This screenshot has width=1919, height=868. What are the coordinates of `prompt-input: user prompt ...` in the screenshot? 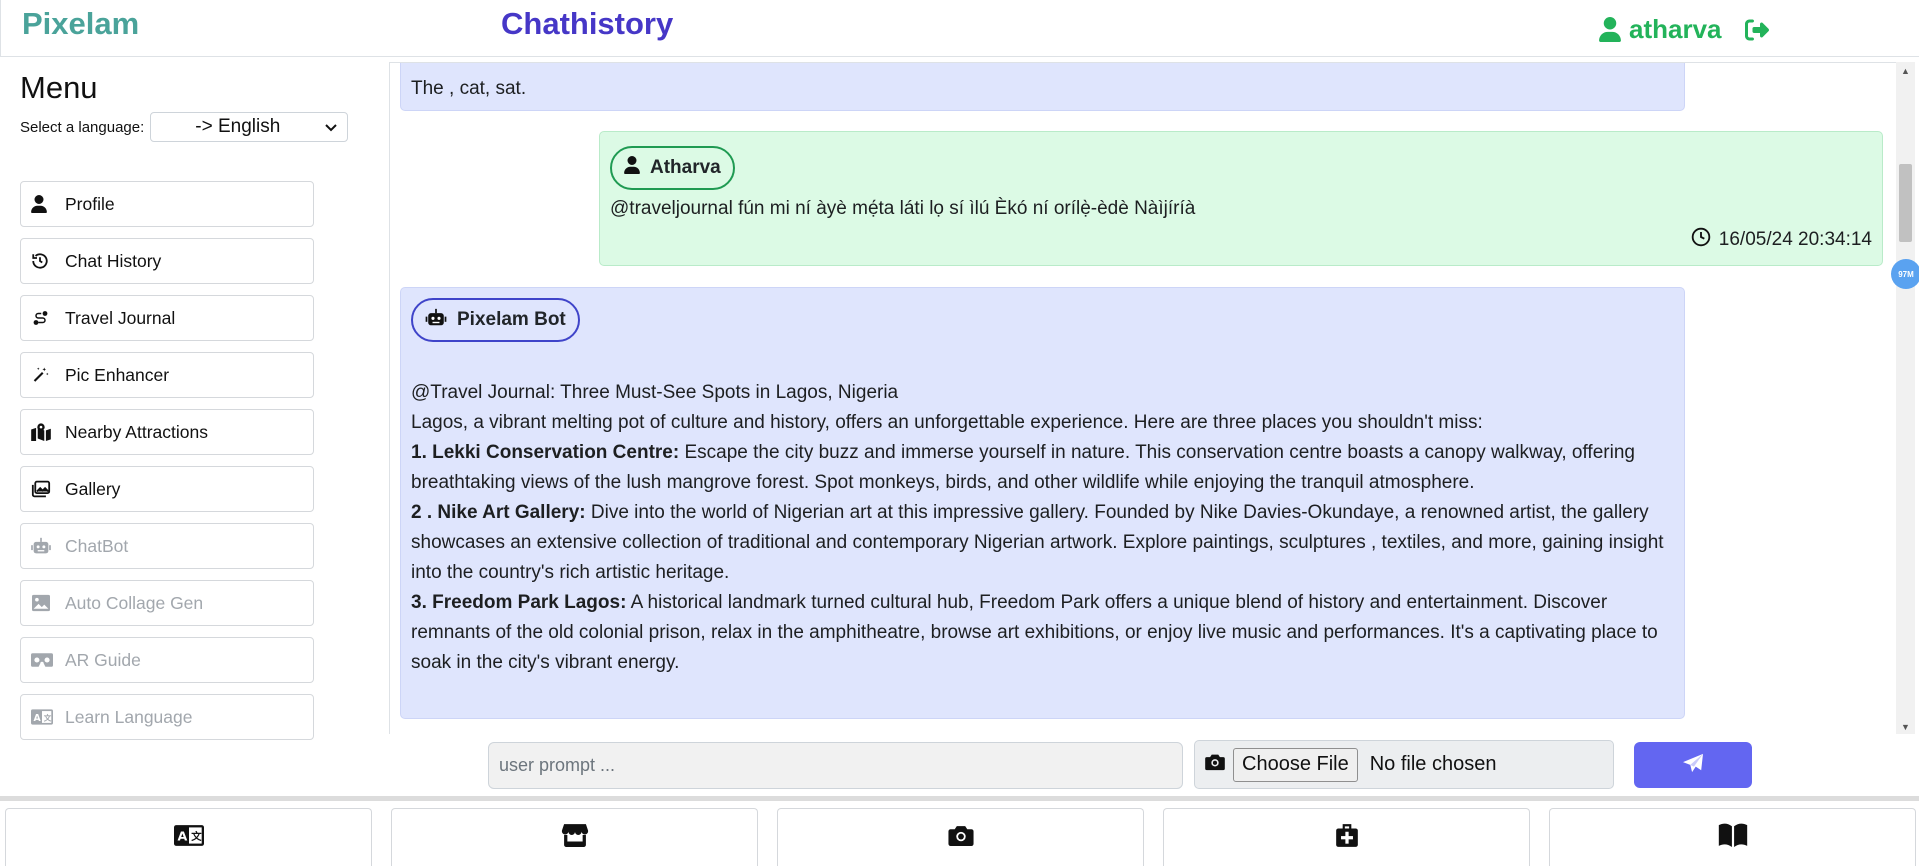 It's located at (835, 765).